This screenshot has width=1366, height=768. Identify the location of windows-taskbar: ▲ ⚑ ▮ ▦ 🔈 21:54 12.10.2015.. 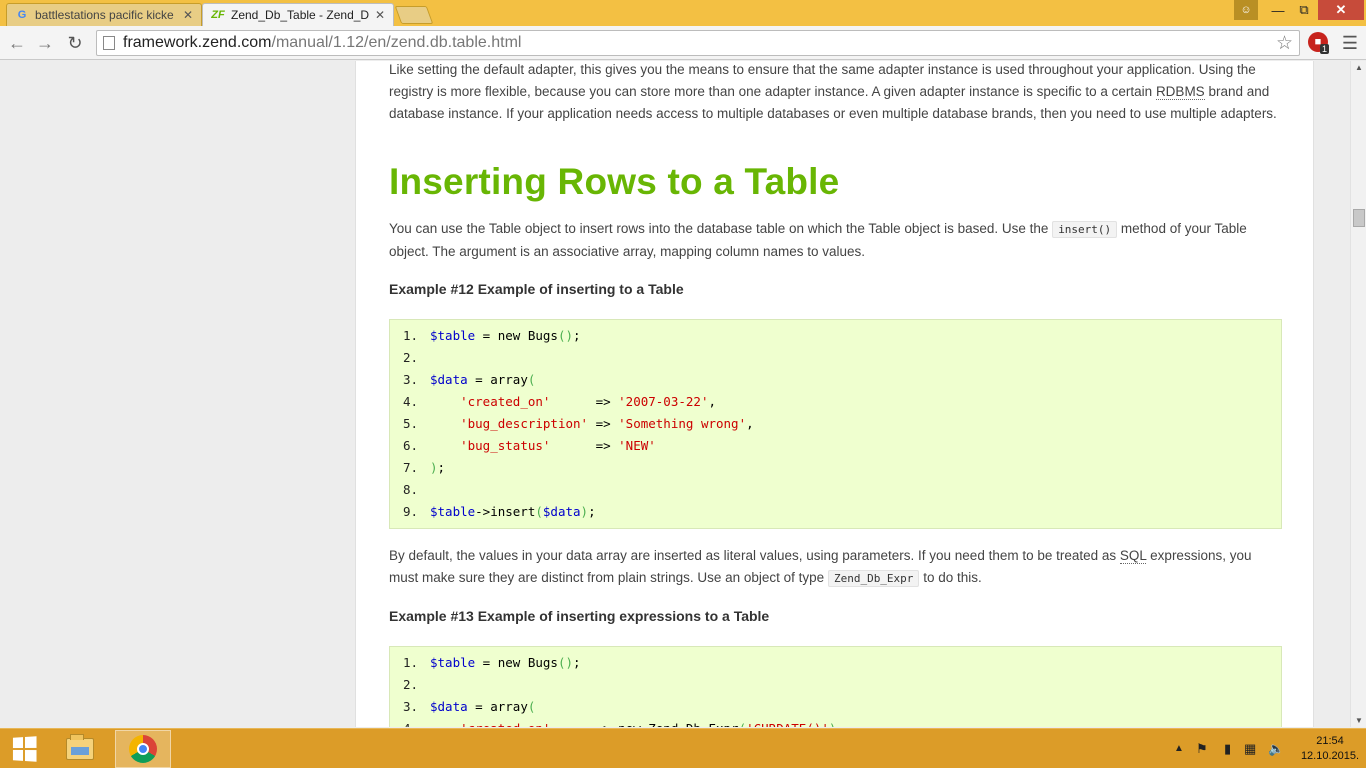
(683, 748).